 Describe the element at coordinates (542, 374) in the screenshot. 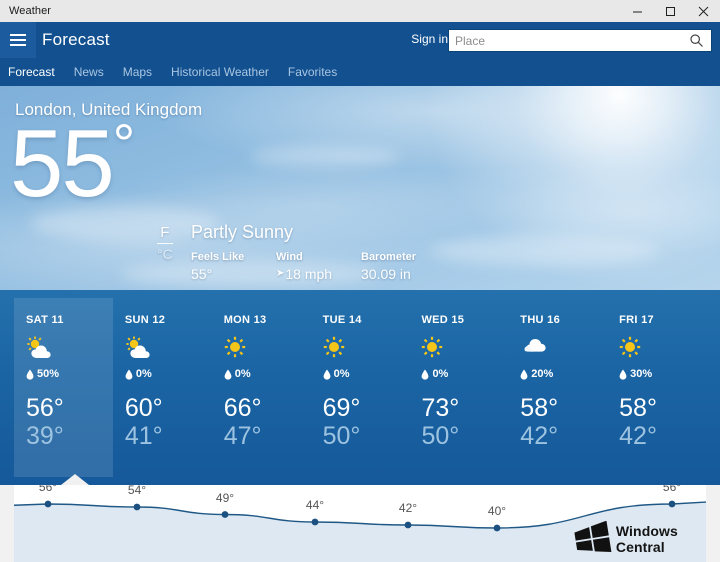

I see `precipitation-value: 20%` at that location.